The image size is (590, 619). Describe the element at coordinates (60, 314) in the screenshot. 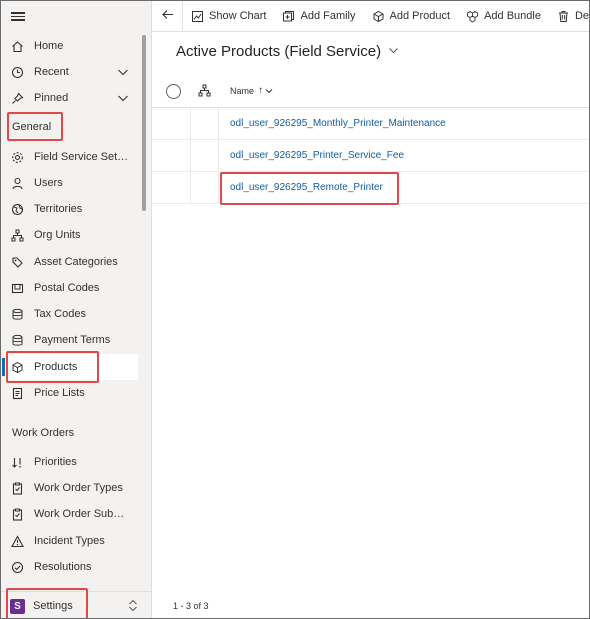

I see `sidebar-item-label: Tax Codes` at that location.